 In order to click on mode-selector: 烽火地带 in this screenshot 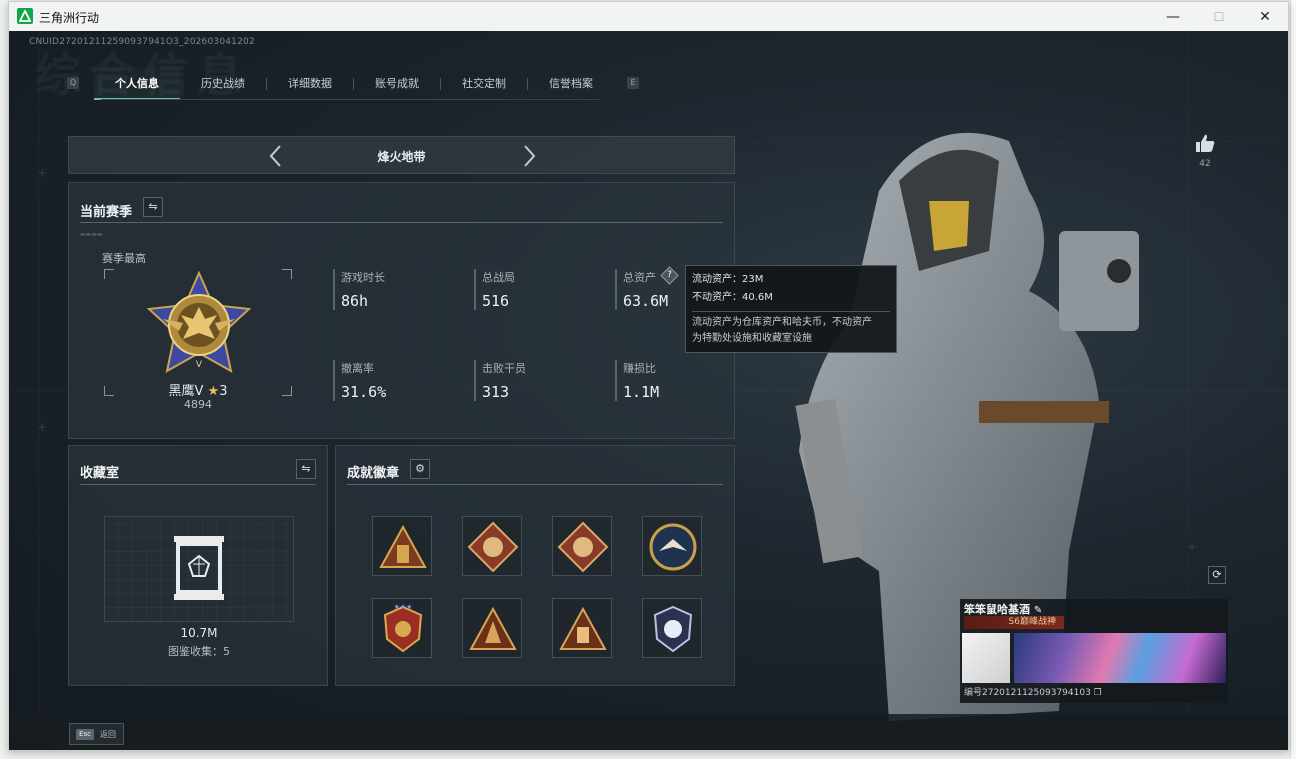, I will do `click(401, 155)`.